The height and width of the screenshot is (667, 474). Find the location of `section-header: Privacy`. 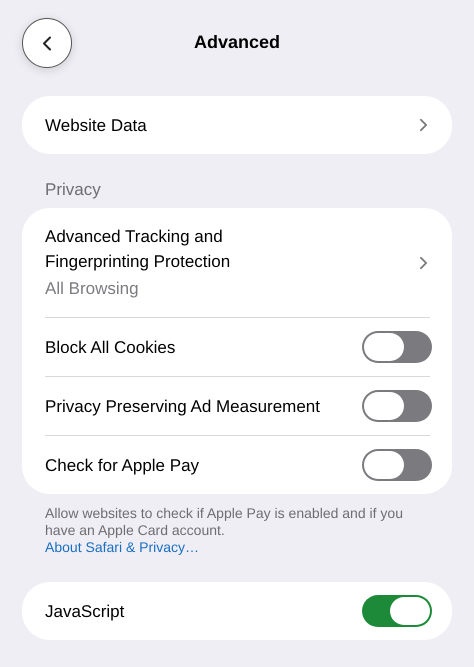

section-header: Privacy is located at coordinates (73, 190).